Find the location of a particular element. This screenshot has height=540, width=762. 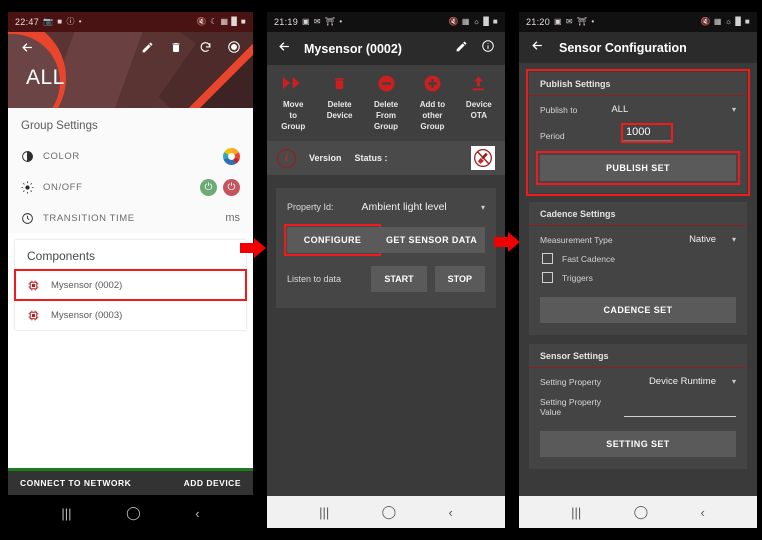

property-id-row: Property Id: Ambient light level ▾ is located at coordinates (386, 207).